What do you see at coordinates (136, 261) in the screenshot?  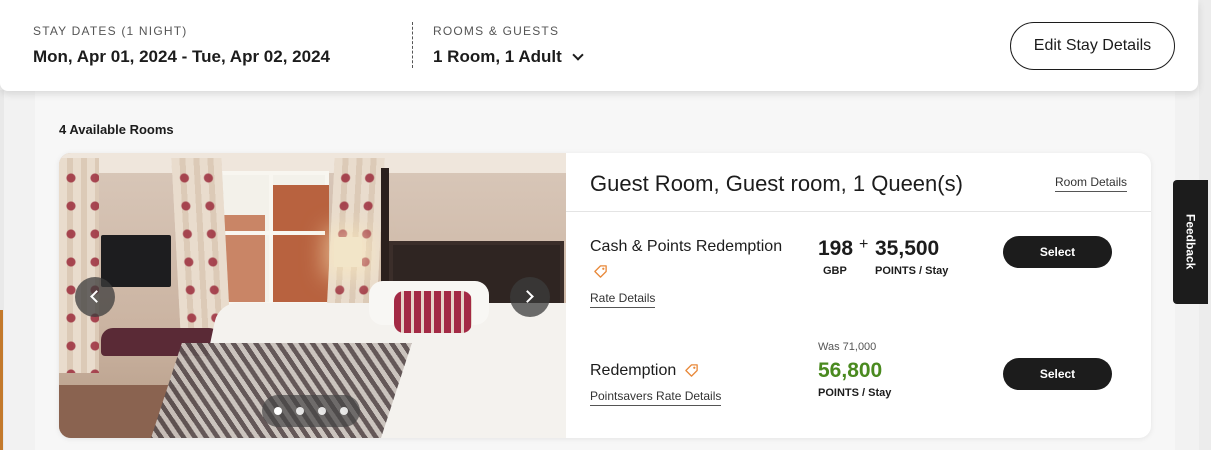 I see `photo-tv` at bounding box center [136, 261].